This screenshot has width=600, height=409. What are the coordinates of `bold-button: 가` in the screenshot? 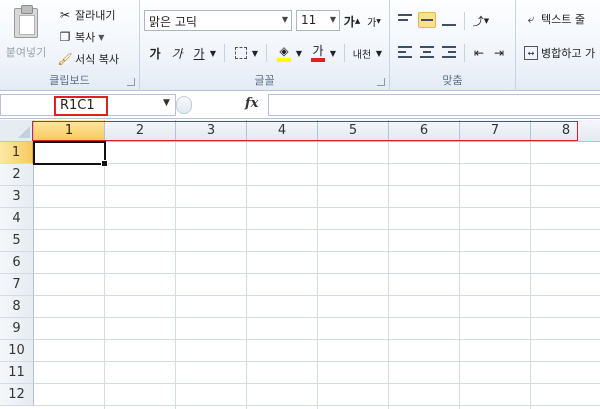 It's located at (155, 53).